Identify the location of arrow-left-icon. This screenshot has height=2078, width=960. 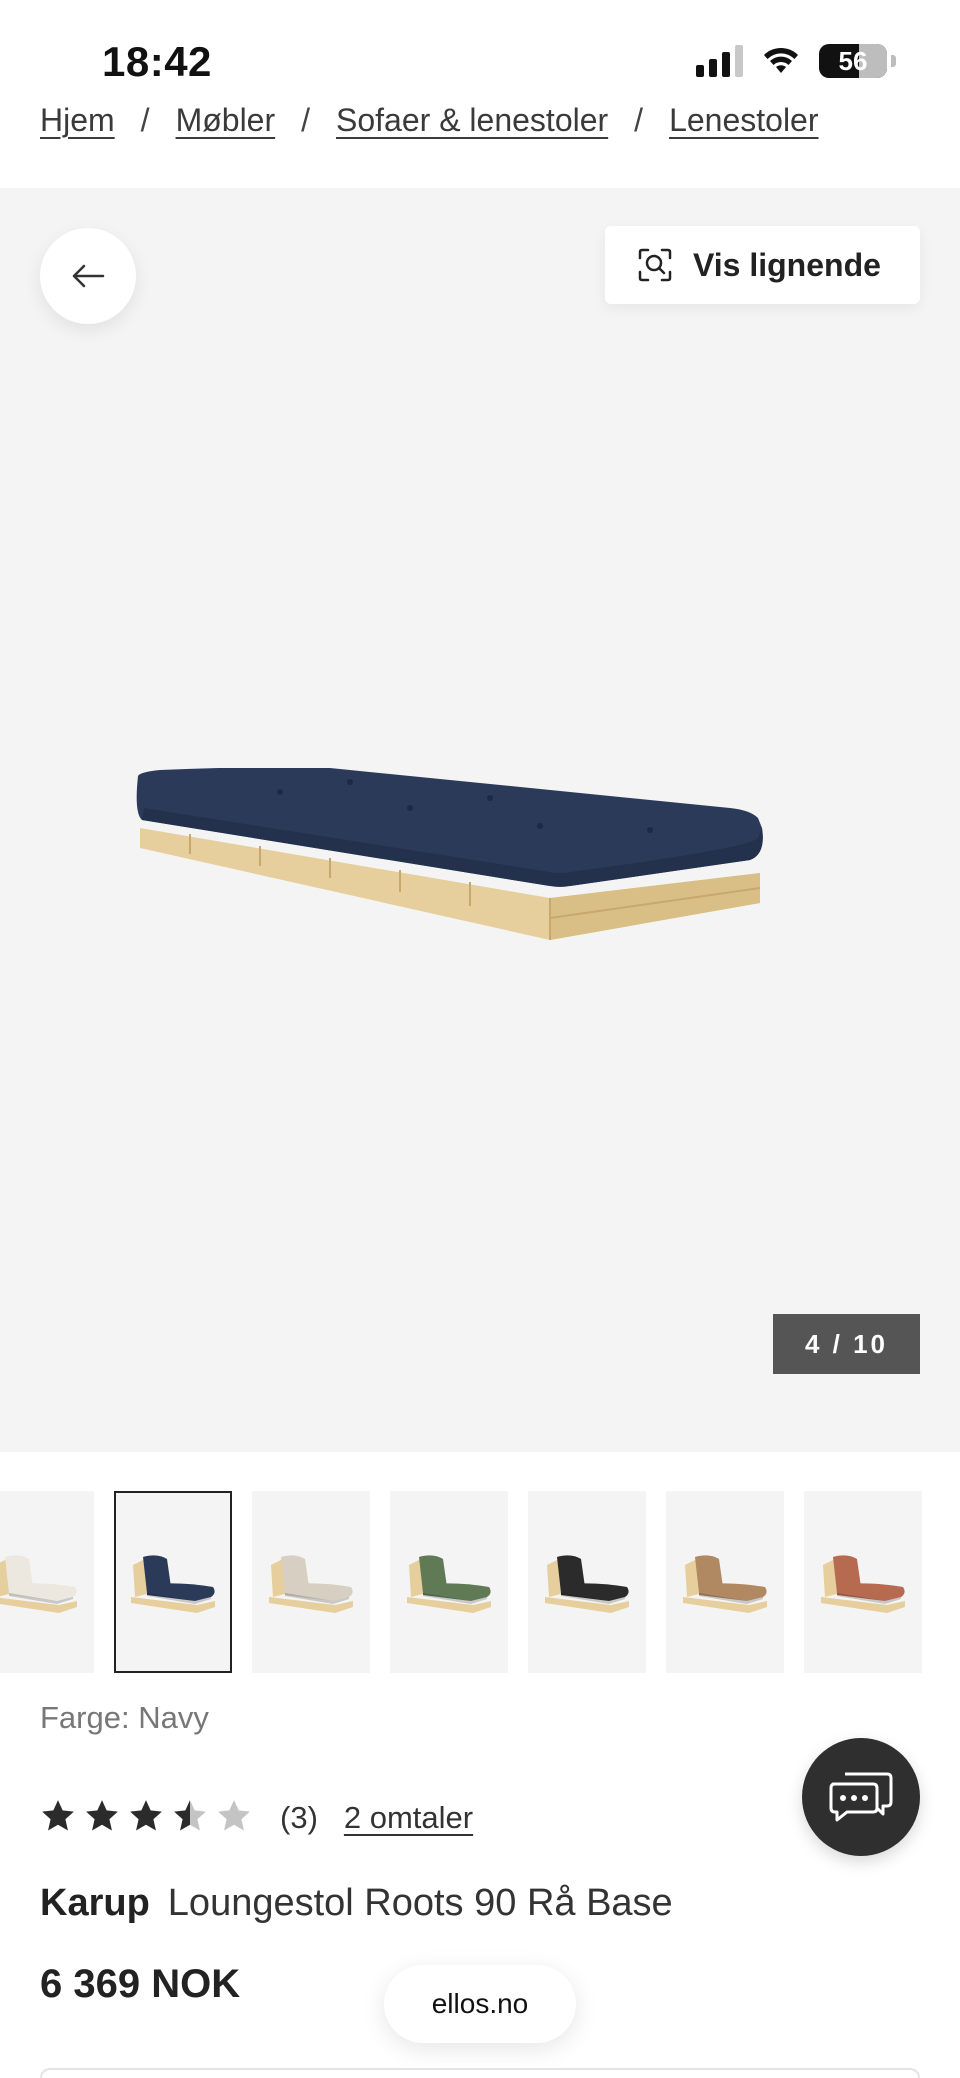
(88, 276).